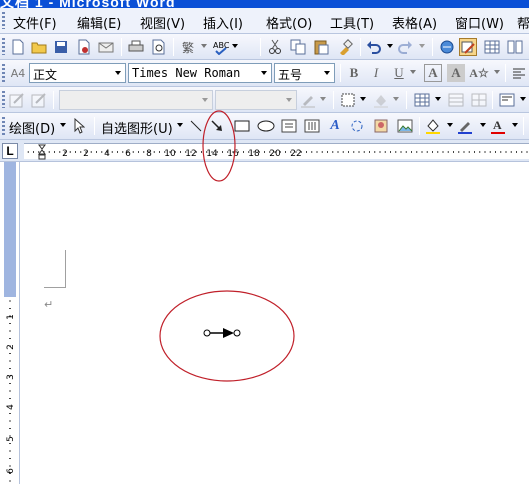  What do you see at coordinates (61, 47) in the screenshot?
I see `save-icon` at bounding box center [61, 47].